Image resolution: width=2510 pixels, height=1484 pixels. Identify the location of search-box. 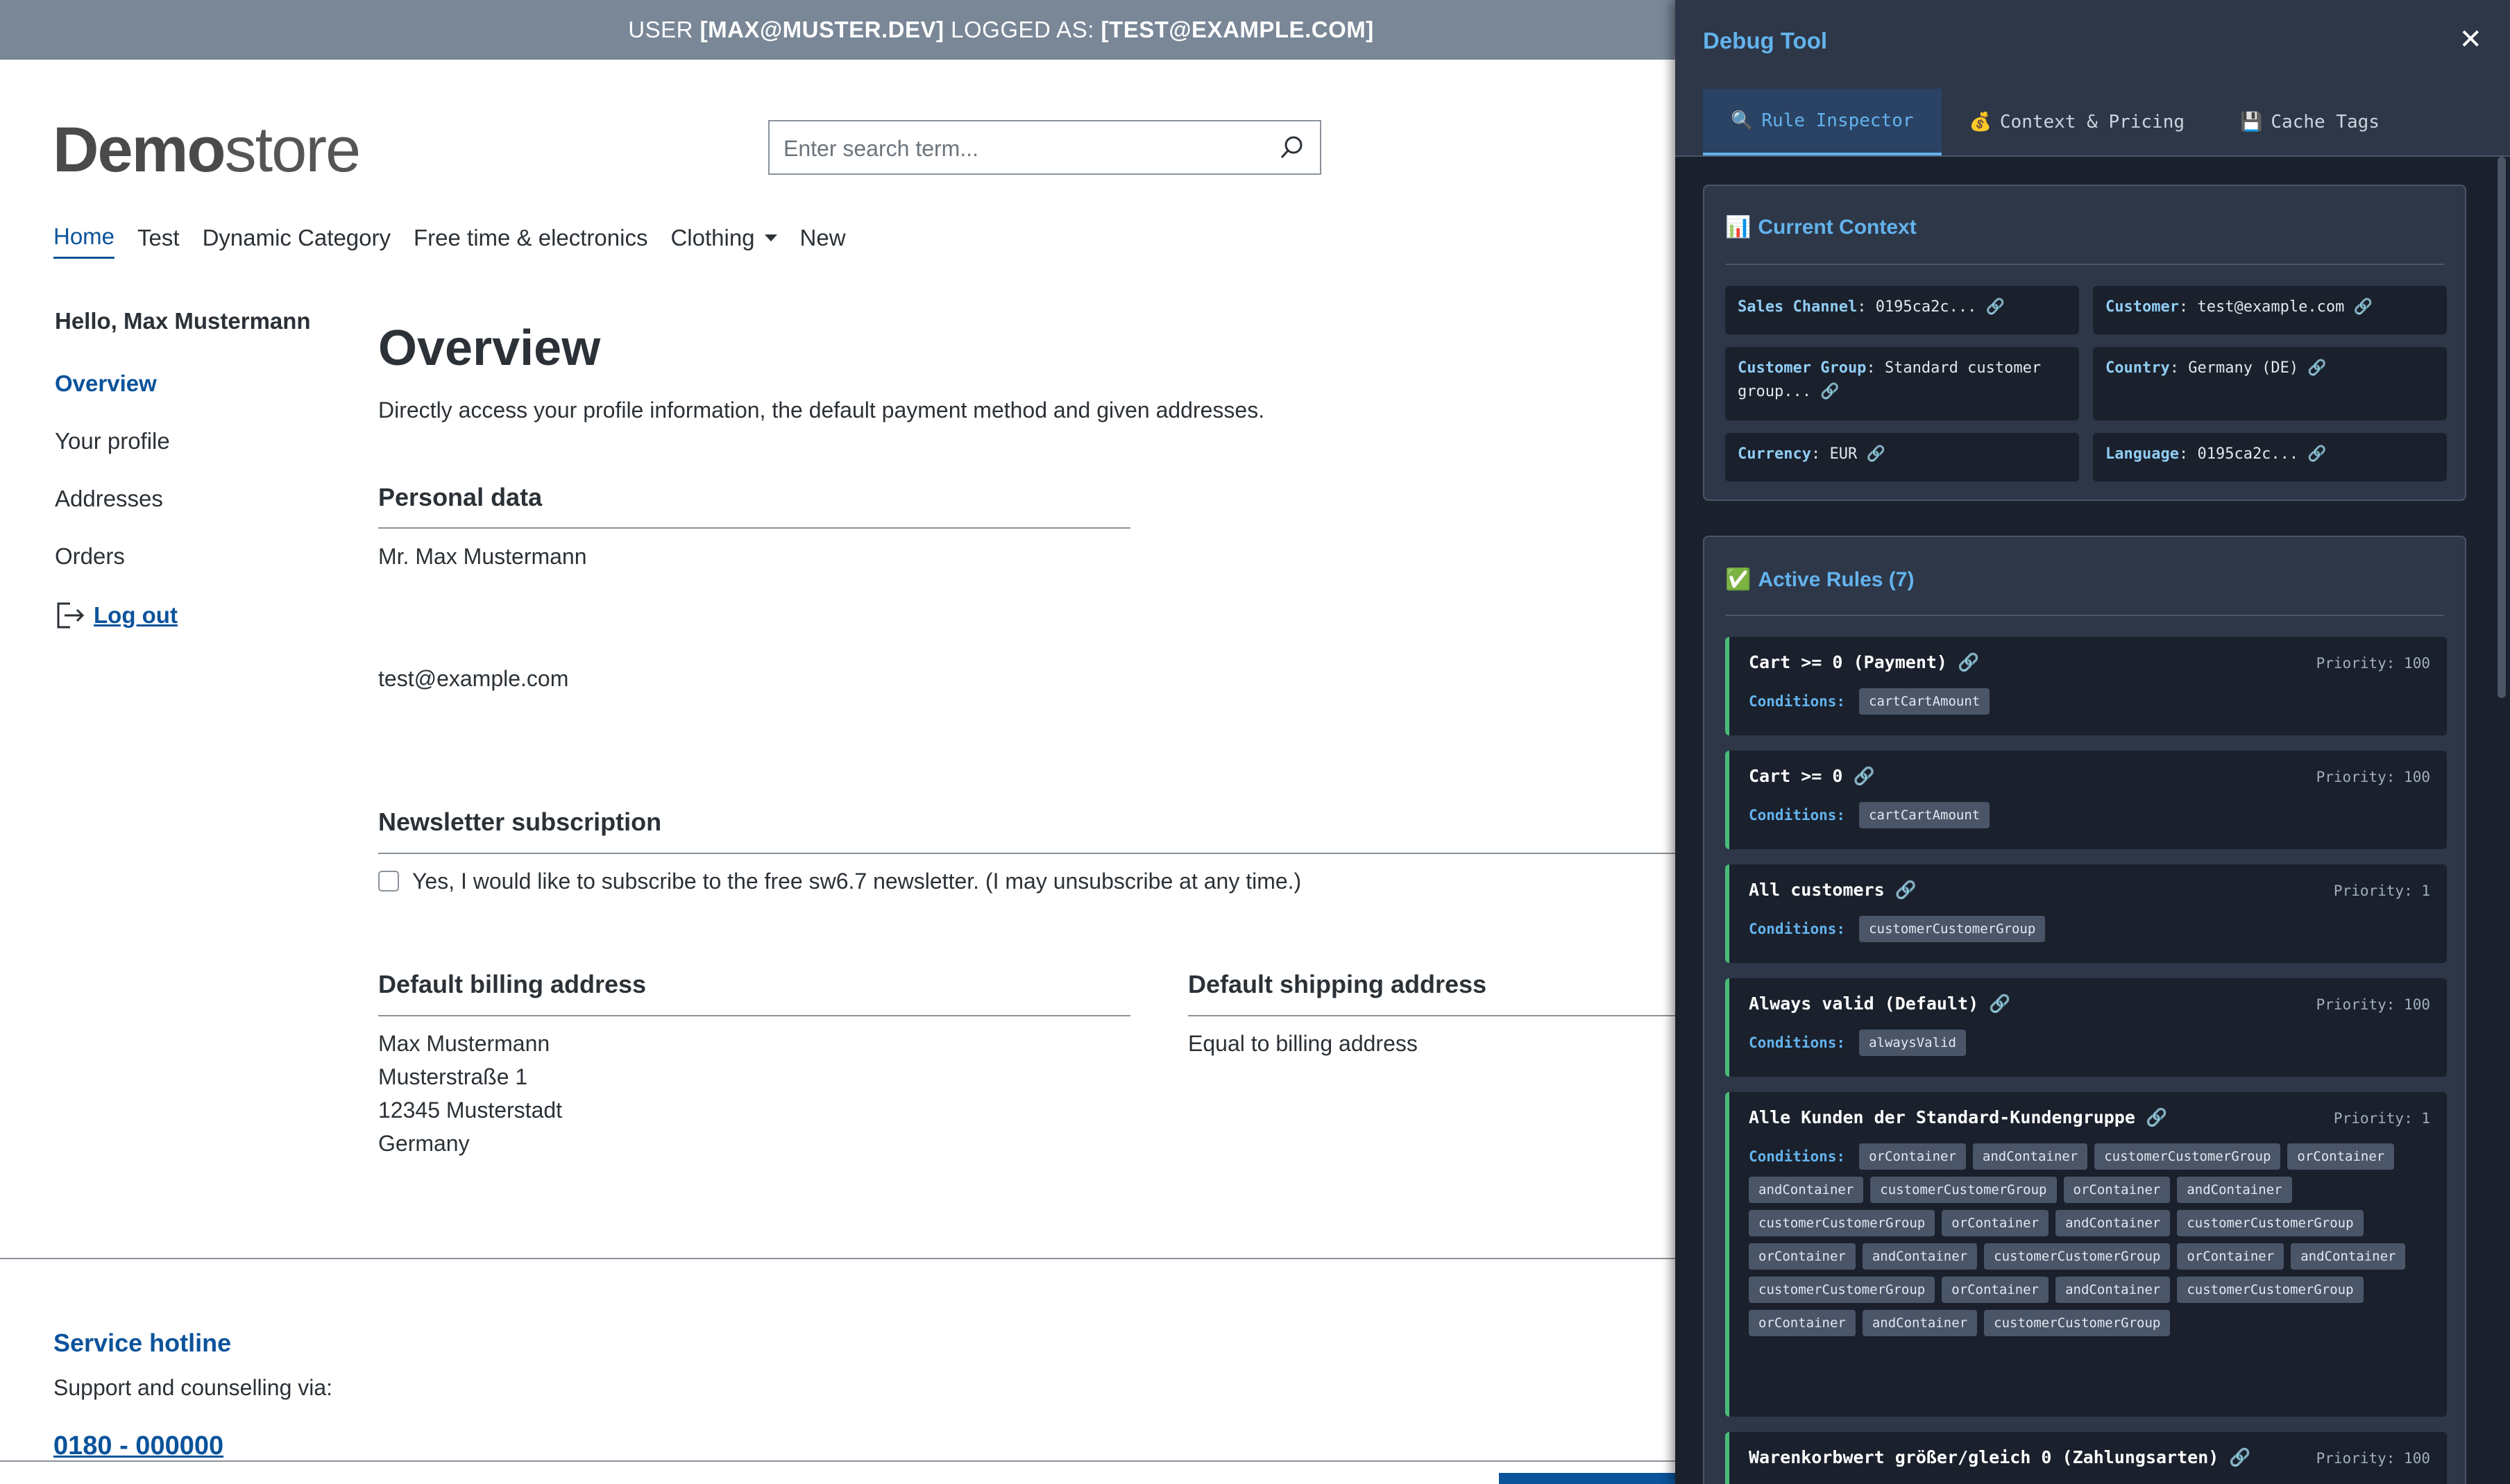
(1044, 147).